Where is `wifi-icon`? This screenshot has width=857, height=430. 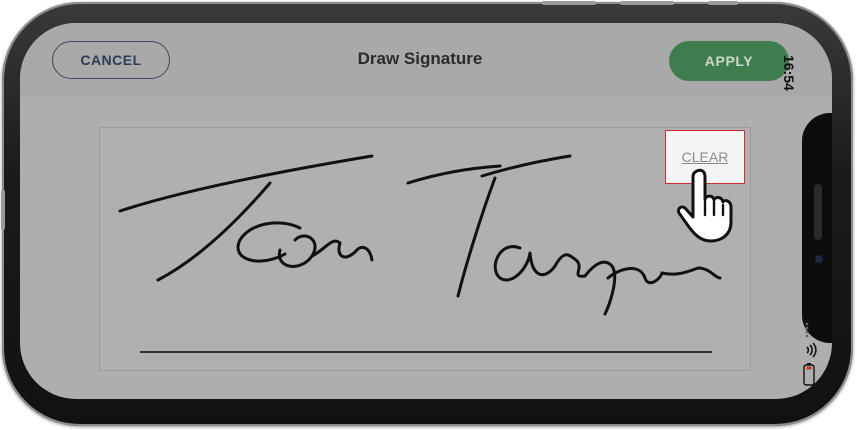 wifi-icon is located at coordinates (811, 350).